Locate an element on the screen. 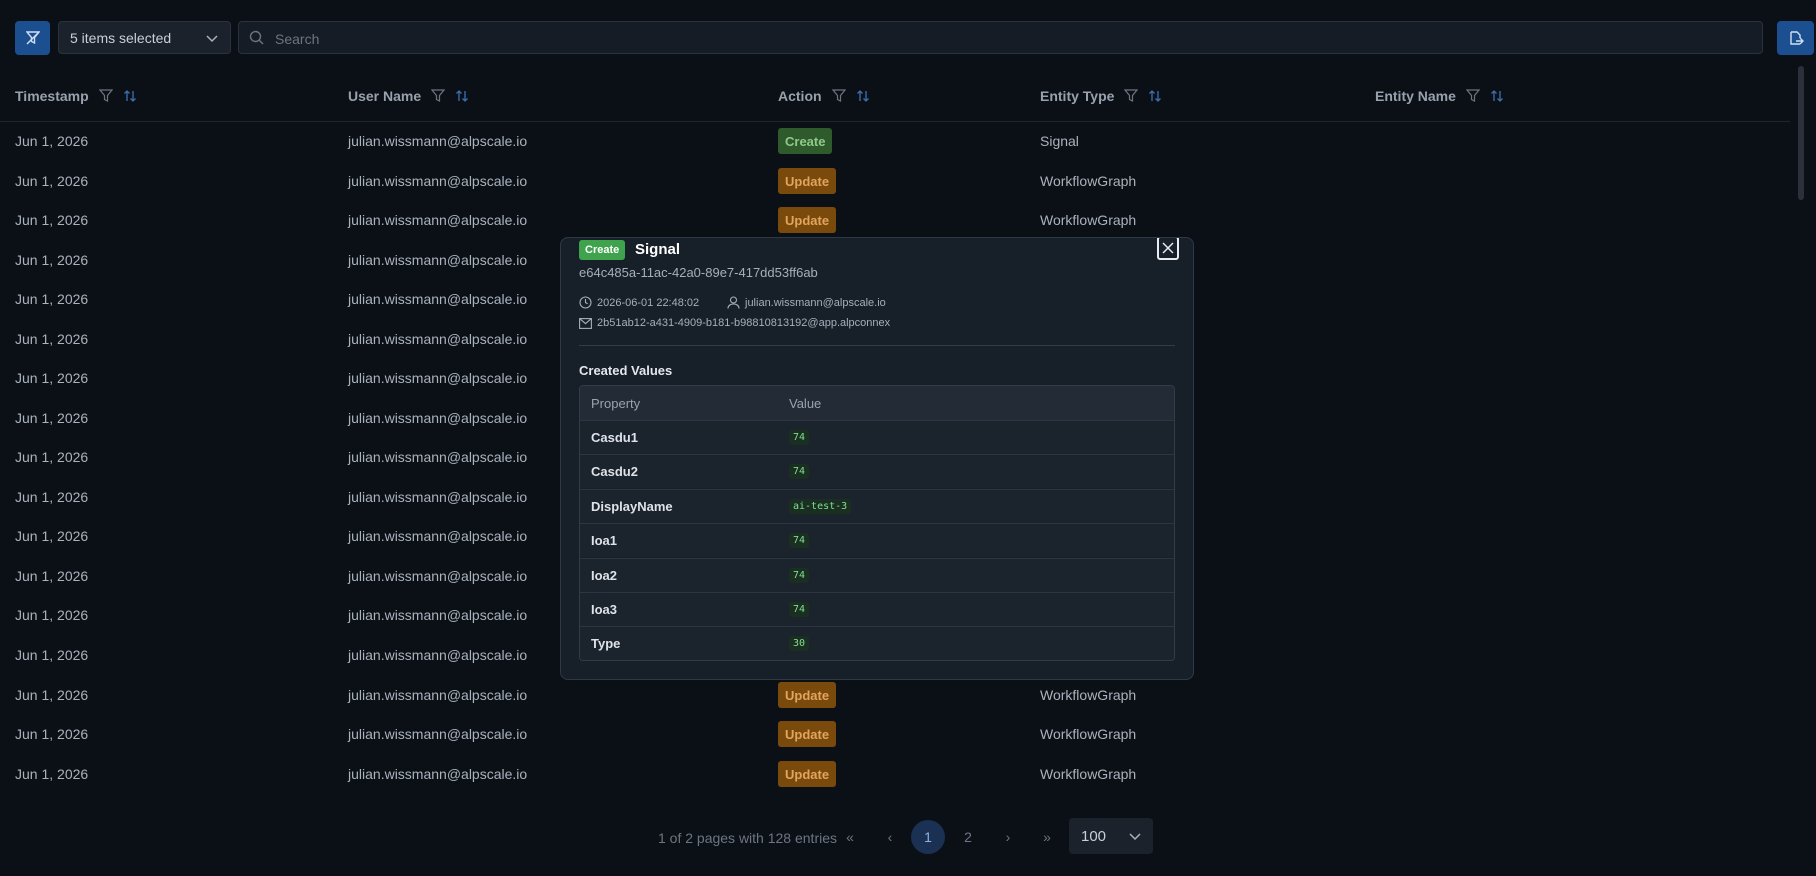 The image size is (1816, 876). last-page-button: » is located at coordinates (1047, 837).